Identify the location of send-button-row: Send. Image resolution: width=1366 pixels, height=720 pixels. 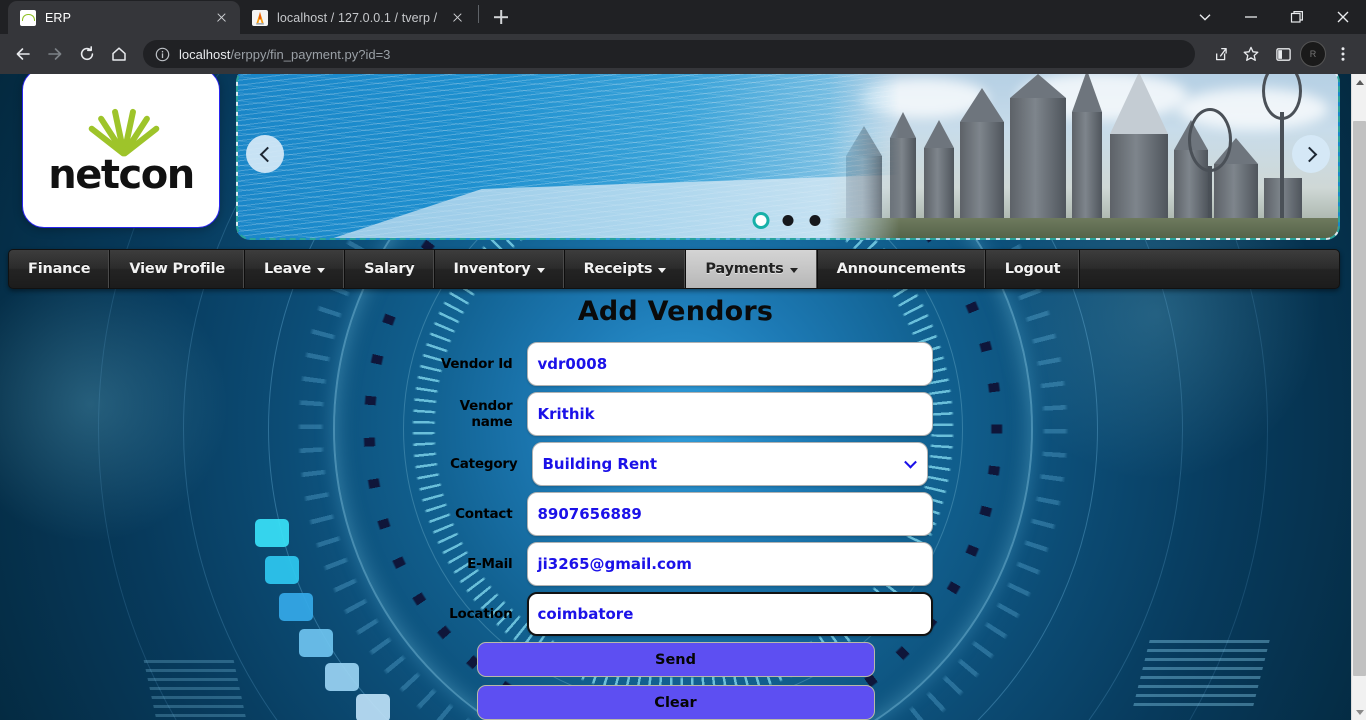
(675, 662).